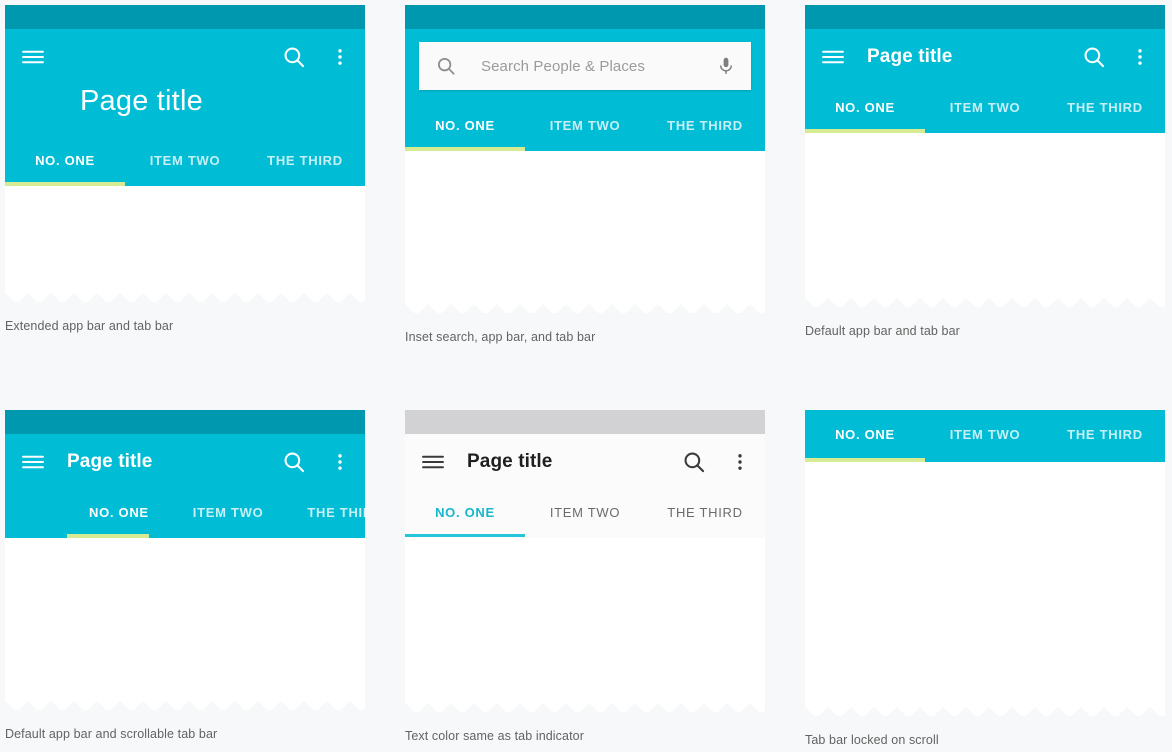 The image size is (1172, 752). I want to click on phone-frame: NO. ONE ITEM TWO THE THIRD, so click(985, 563).